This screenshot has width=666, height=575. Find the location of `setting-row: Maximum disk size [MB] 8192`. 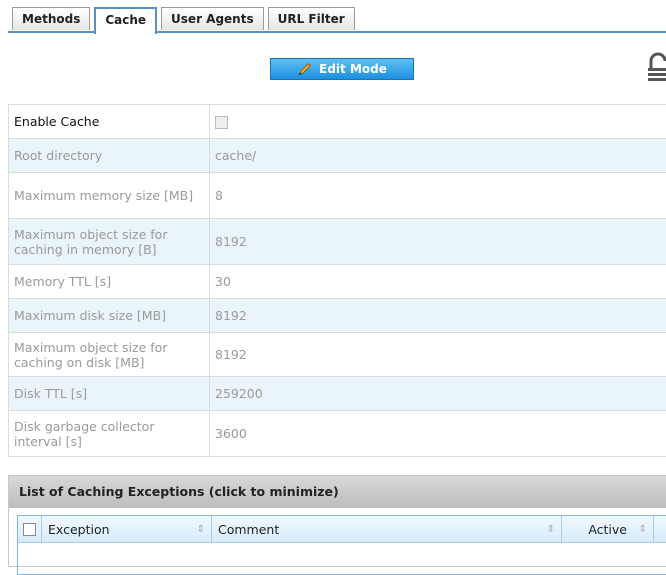

setting-row: Maximum disk size [MB] 8192 is located at coordinates (337, 316).